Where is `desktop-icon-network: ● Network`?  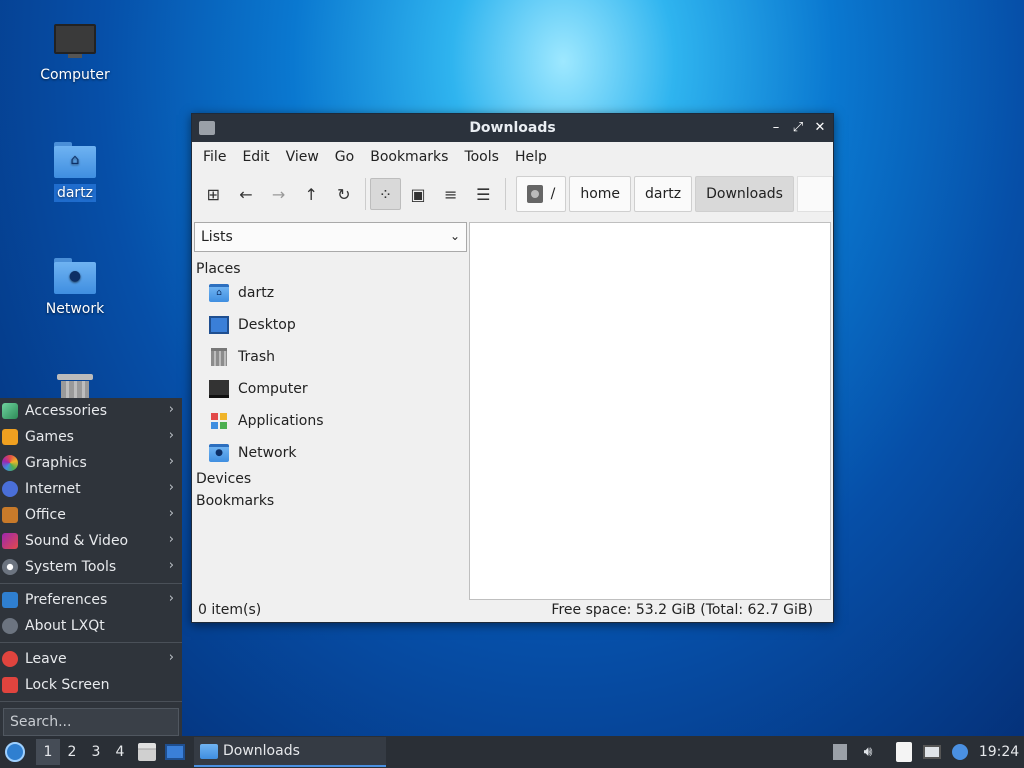
desktop-icon-network: ● Network is located at coordinates (75, 288).